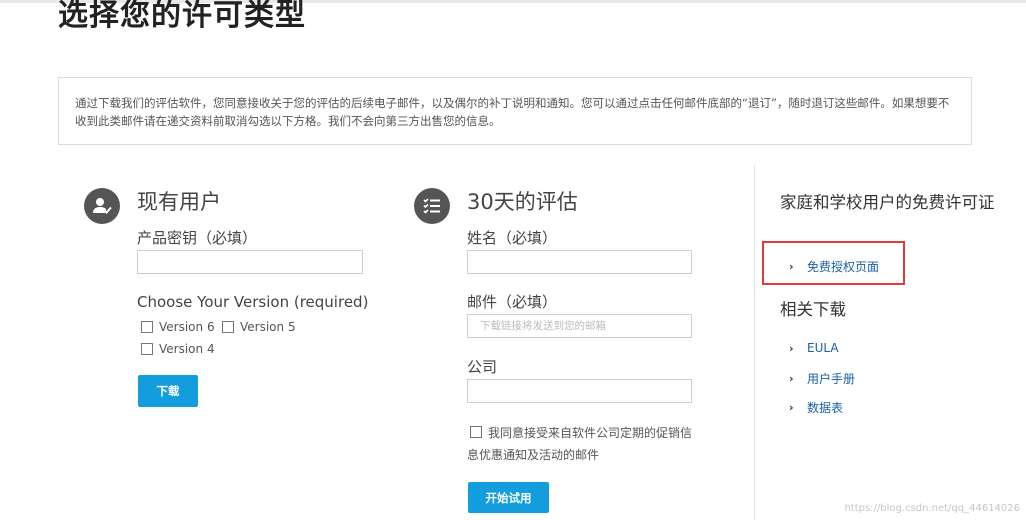  Describe the element at coordinates (887, 202) in the screenshot. I see `free-license-heading: 家庭和学校用户的免费许可证` at that location.